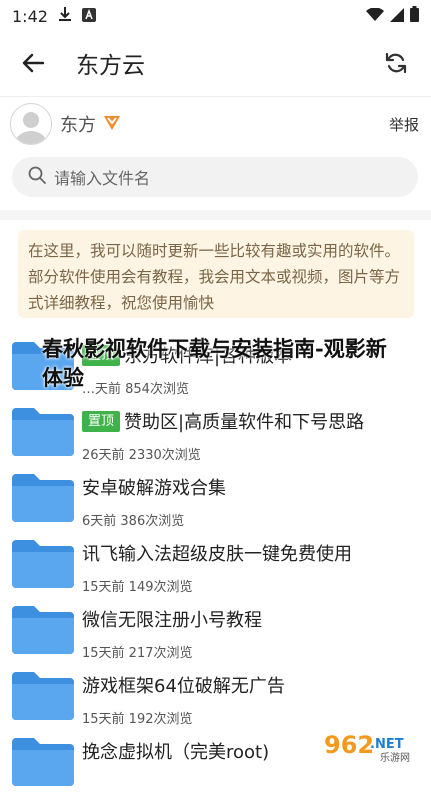  I want to click on file-name: 游戏框架64位破解无广告, so click(183, 686).